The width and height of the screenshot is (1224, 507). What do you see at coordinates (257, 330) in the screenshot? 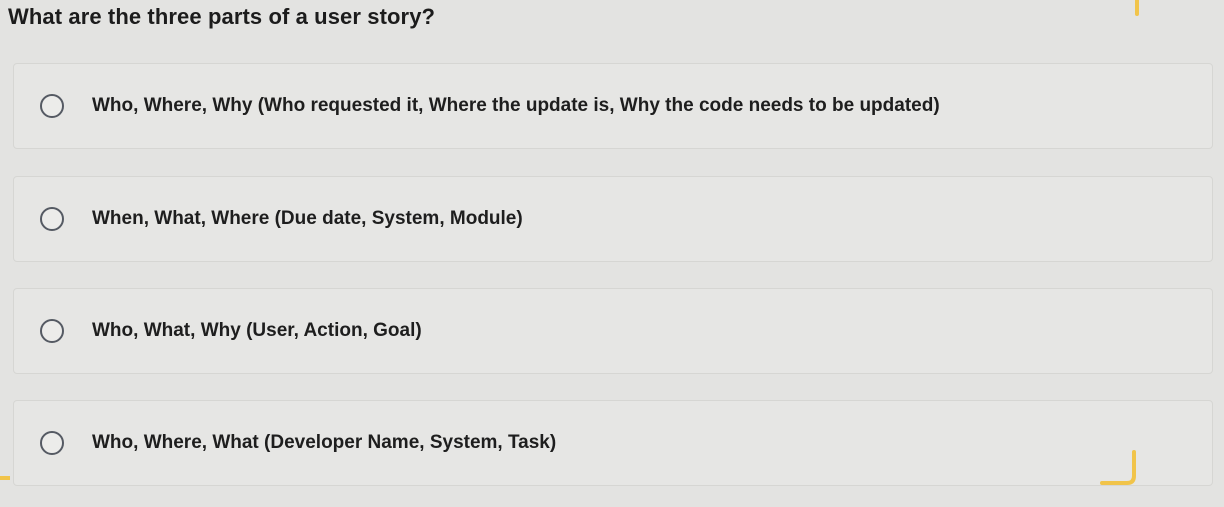
I see `answer-option-label: Who, What, Why (User, Action, Goal)` at bounding box center [257, 330].